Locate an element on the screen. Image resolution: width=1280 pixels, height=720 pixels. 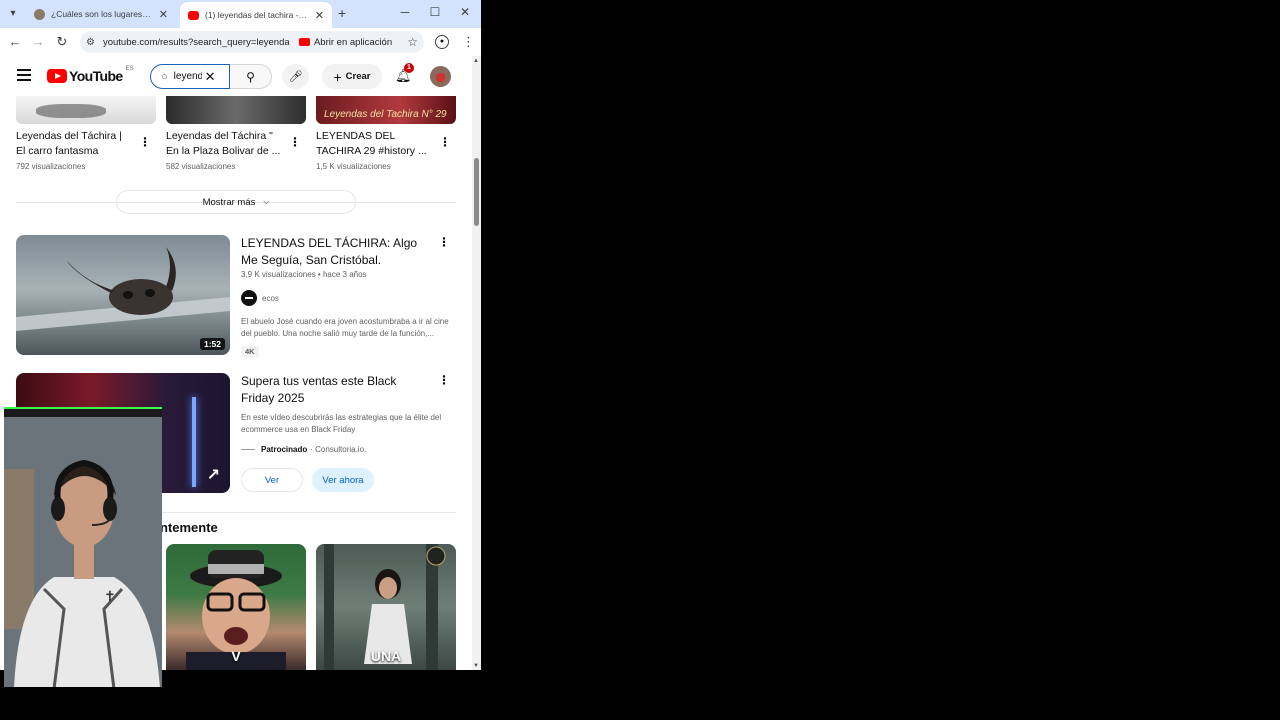
tab-title: ¿Cuáles son los lugares más v is located at coordinates (102, 14).